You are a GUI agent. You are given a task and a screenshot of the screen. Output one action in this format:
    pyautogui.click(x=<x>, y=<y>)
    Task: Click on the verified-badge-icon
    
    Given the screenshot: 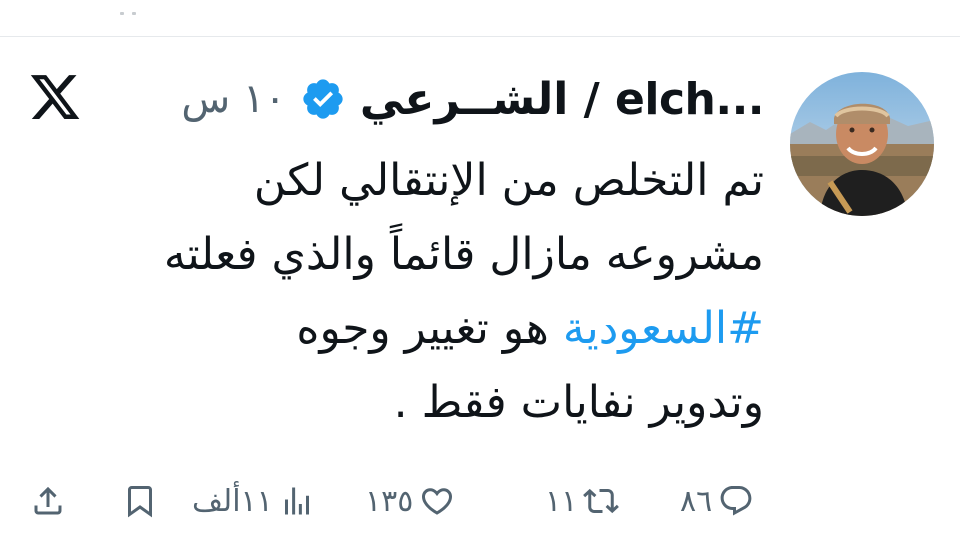 What is the action you would take?
    pyautogui.click(x=323, y=99)
    